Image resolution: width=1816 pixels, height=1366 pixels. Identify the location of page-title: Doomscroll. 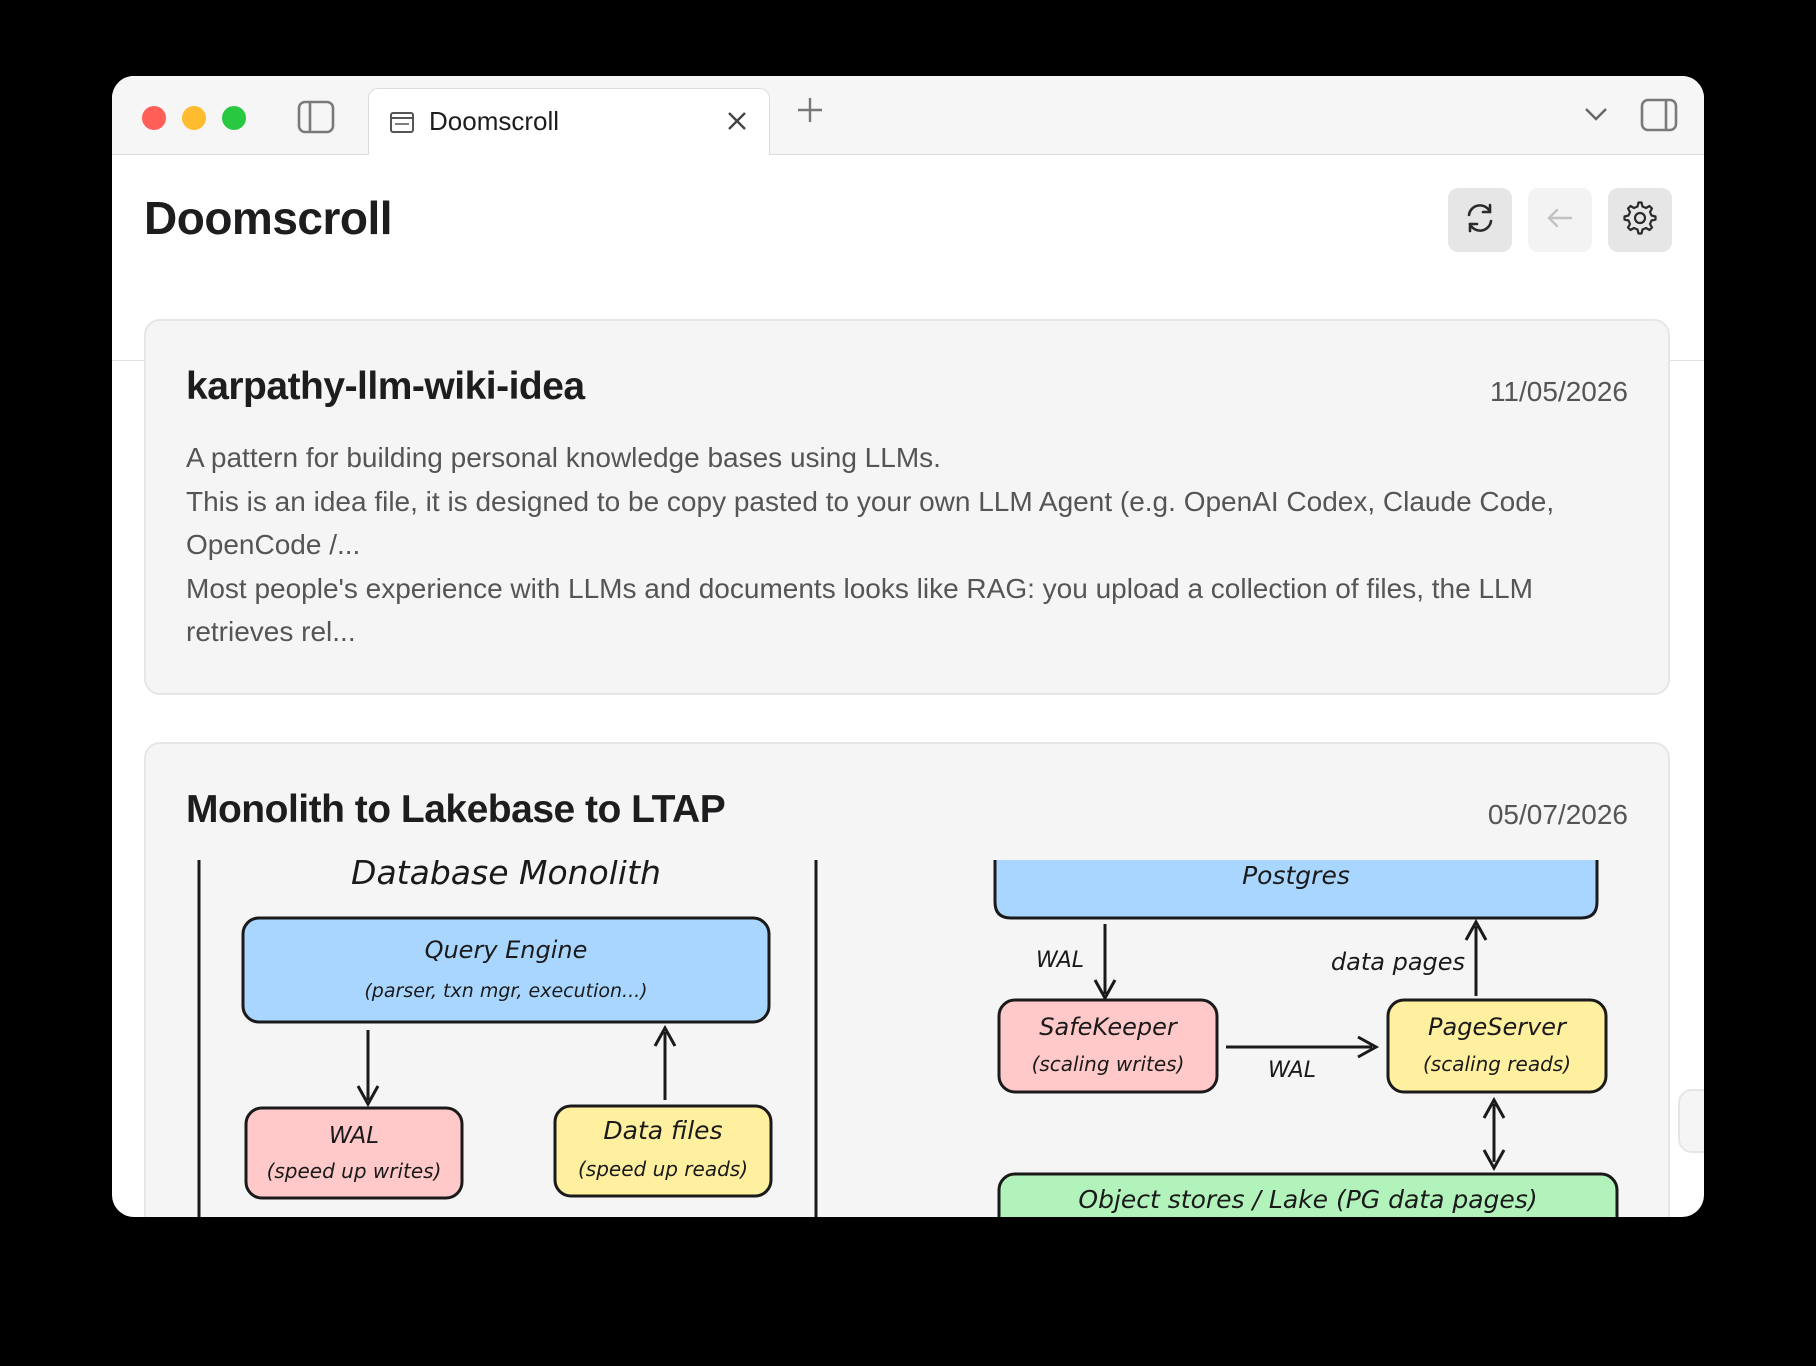
(268, 218).